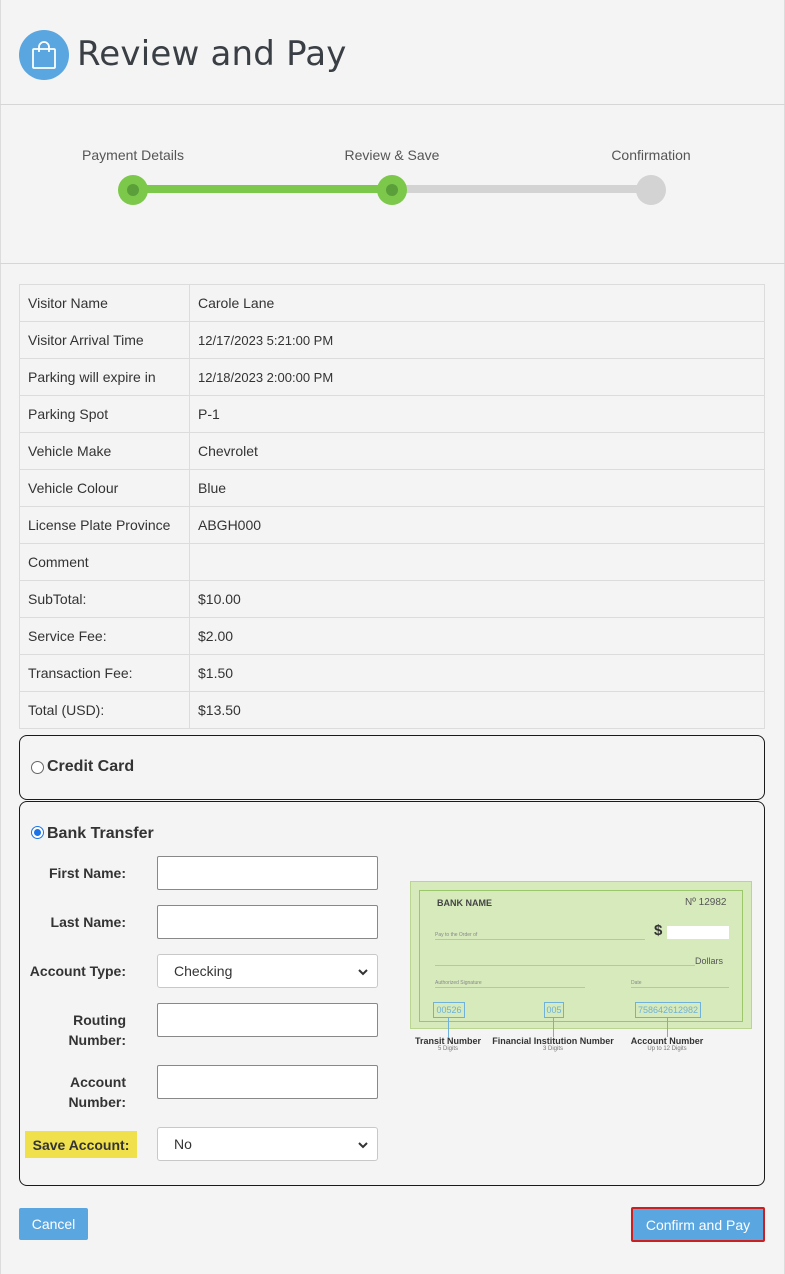  Describe the element at coordinates (553, 1049) in the screenshot. I see `cheque-institution-sub: 3 Digits` at that location.